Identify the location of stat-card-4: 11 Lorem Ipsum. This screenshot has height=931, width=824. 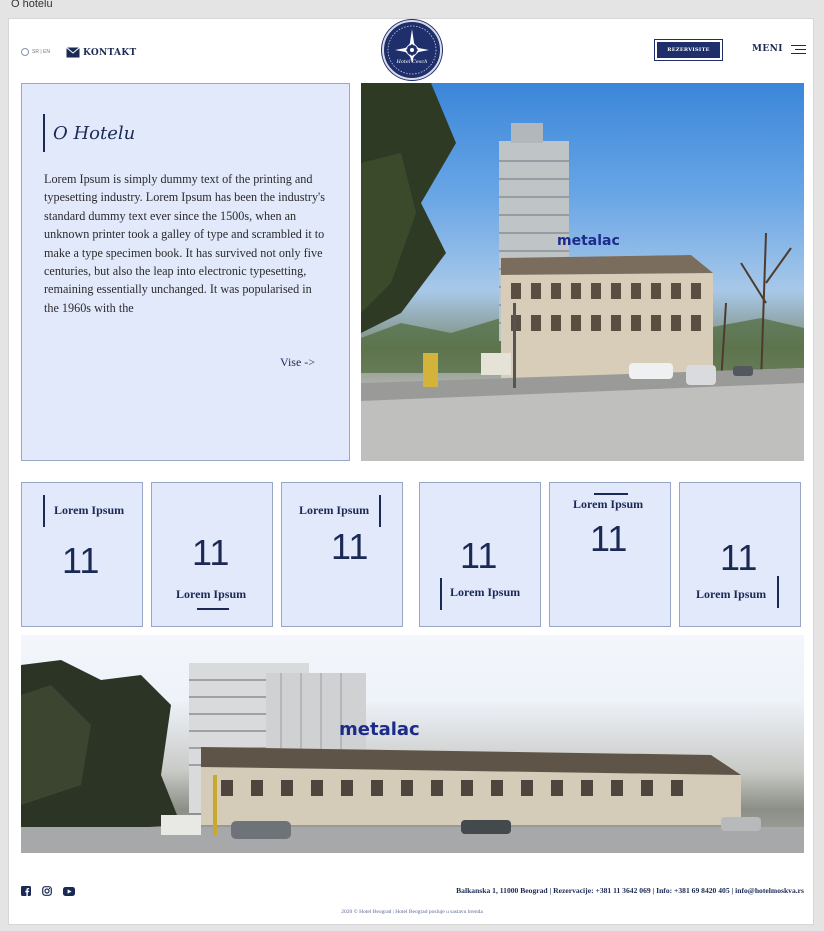
(480, 554).